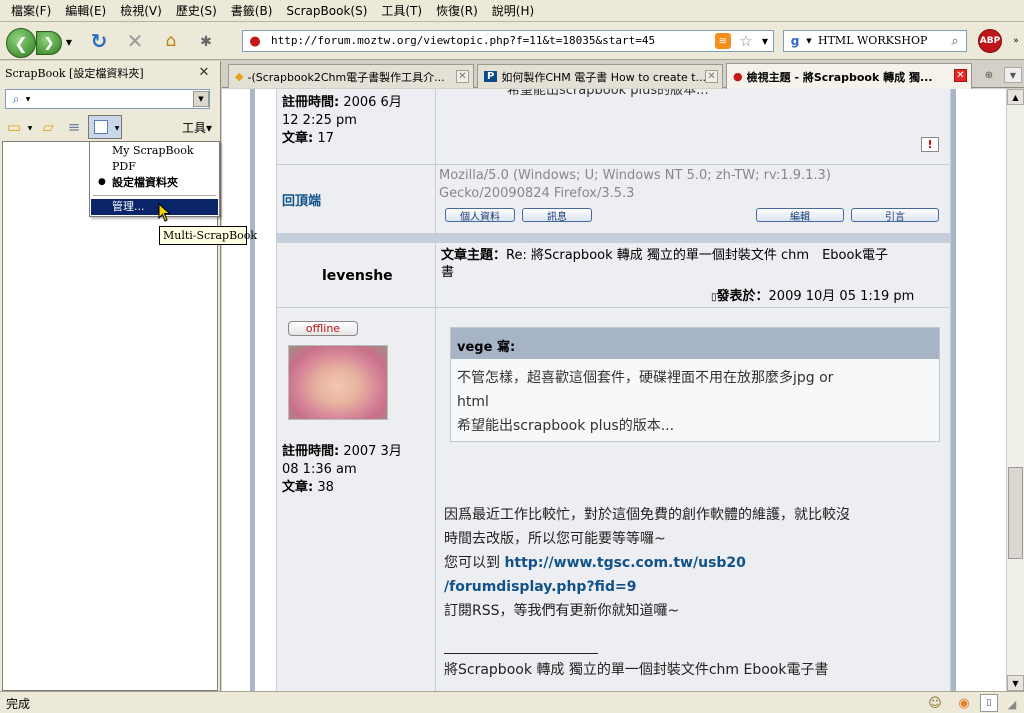  Describe the element at coordinates (1015, 683) in the screenshot. I see `scroll-down-icon: ▼` at that location.